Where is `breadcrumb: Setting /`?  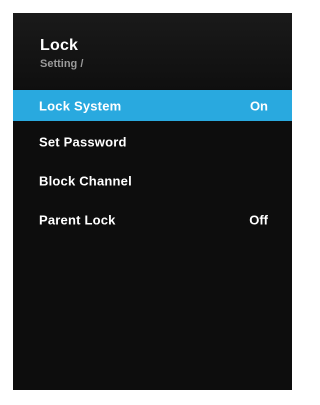
breadcrumb: Setting / is located at coordinates (62, 64).